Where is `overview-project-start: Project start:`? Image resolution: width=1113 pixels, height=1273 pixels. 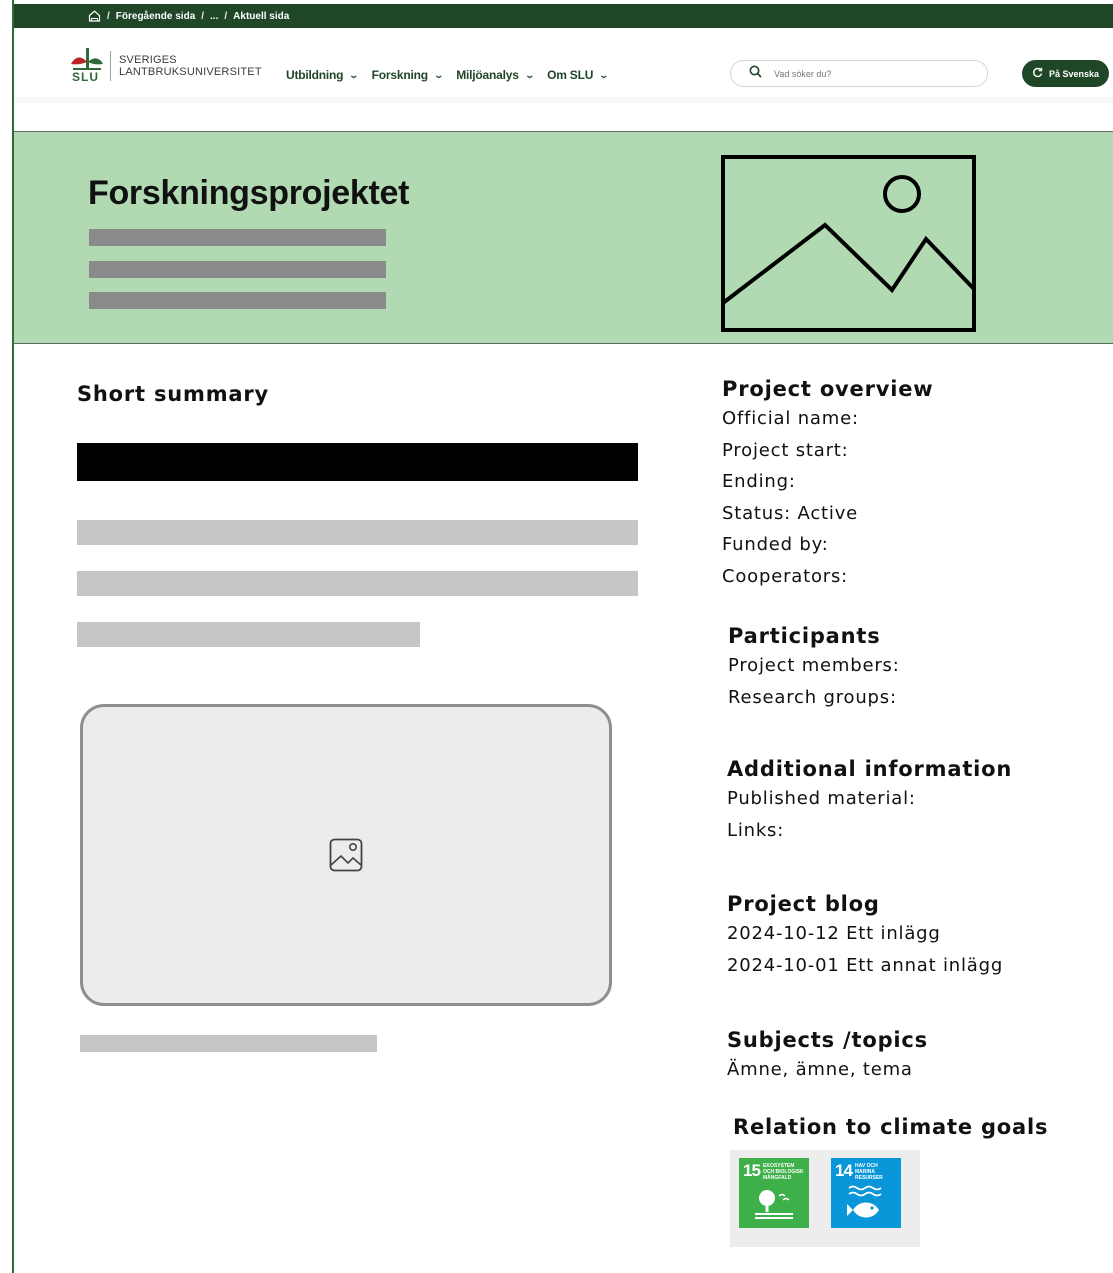
overview-project-start: Project start: is located at coordinates (785, 450).